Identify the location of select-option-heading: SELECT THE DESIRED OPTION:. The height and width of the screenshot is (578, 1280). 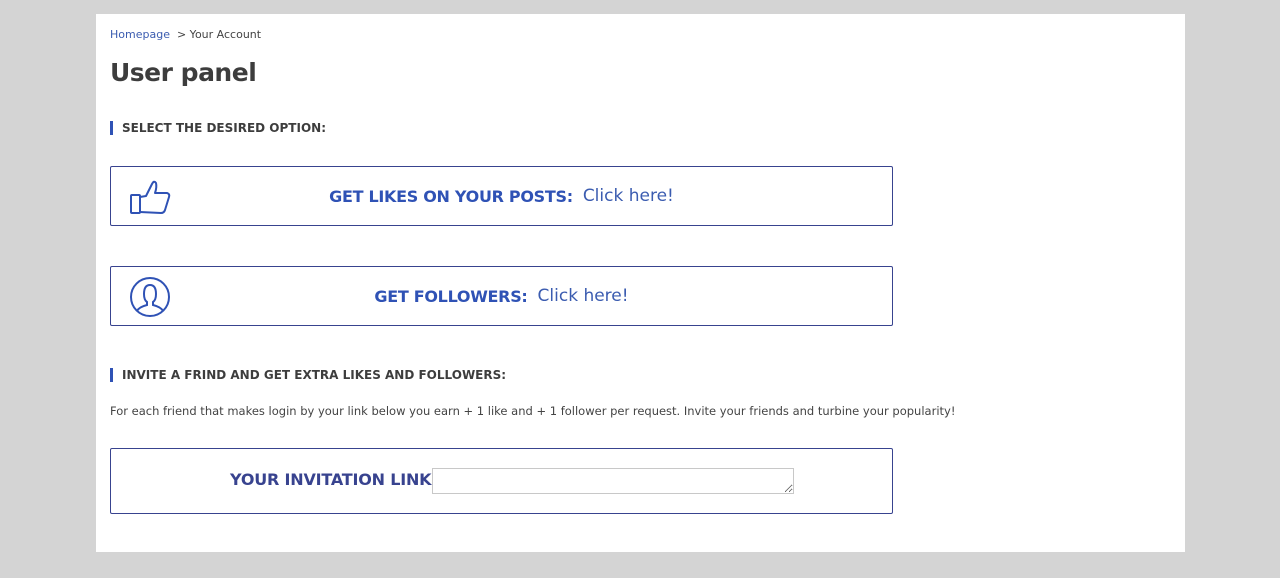
(218, 128).